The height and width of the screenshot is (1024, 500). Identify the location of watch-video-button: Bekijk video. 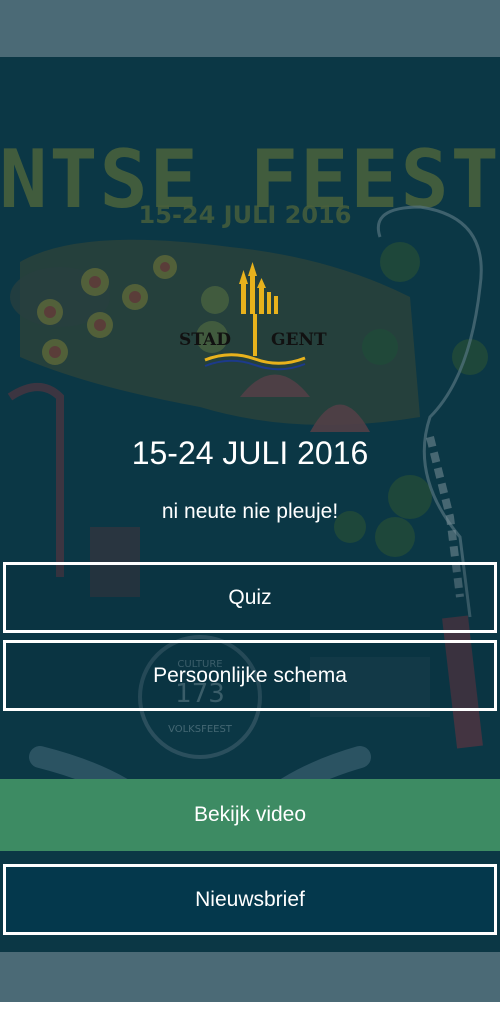
(250, 815).